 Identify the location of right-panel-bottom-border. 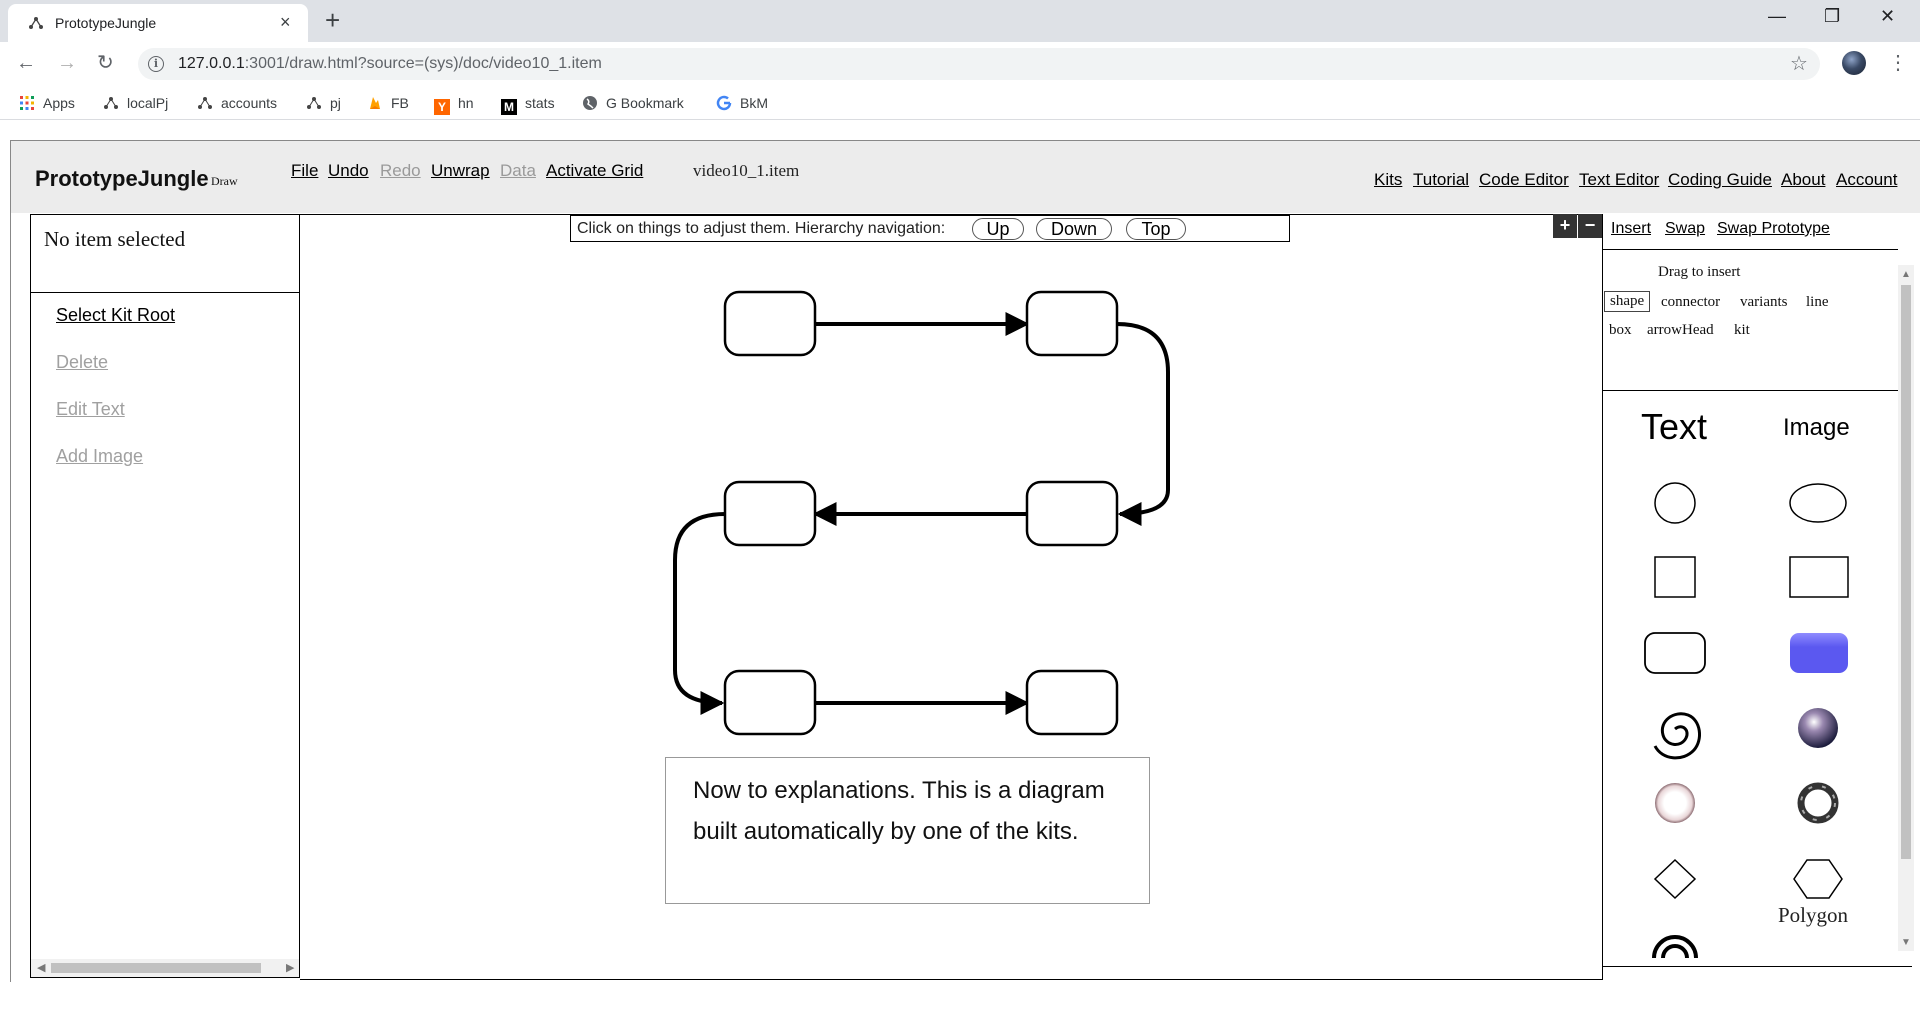
(1757, 966).